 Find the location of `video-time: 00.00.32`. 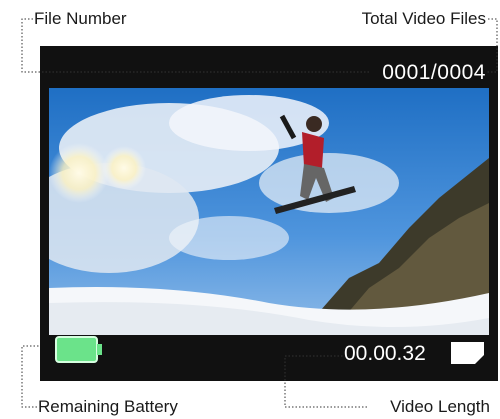

video-time: 00.00.32 is located at coordinates (385, 353).